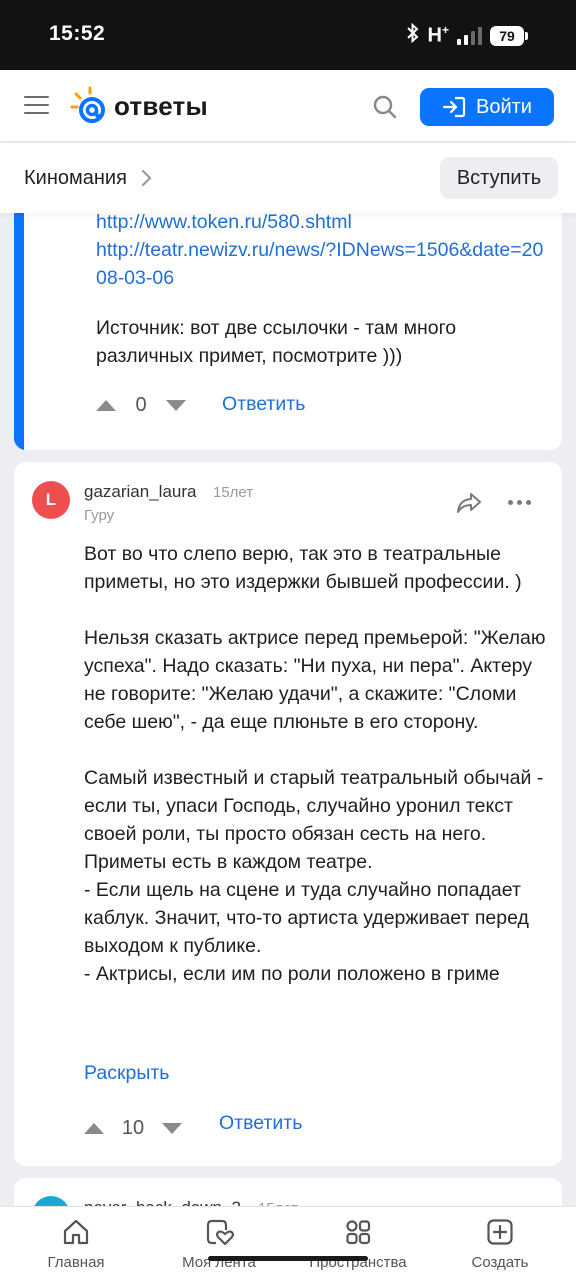 Image resolution: width=576 pixels, height=1280 pixels. Describe the element at coordinates (161, 105) in the screenshot. I see `logo-text: ответы` at that location.